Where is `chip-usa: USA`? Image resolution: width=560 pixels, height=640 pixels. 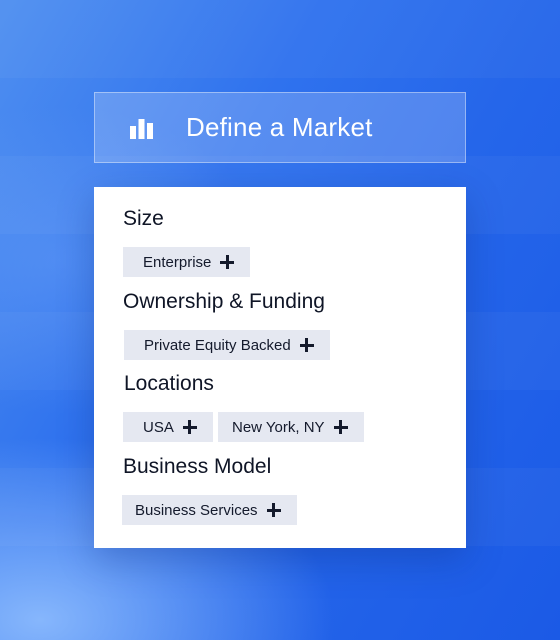 chip-usa: USA is located at coordinates (168, 427).